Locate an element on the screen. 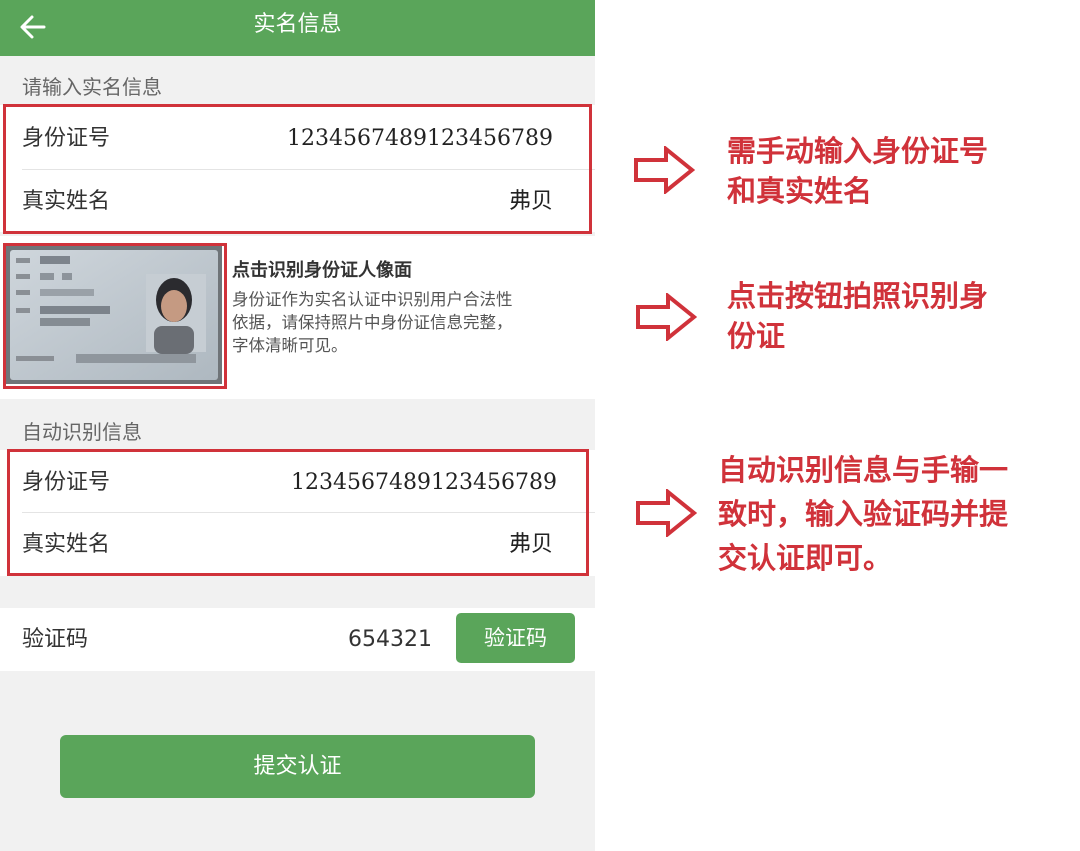 This screenshot has width=1080, height=851. manual-highlight-box is located at coordinates (297, 169).